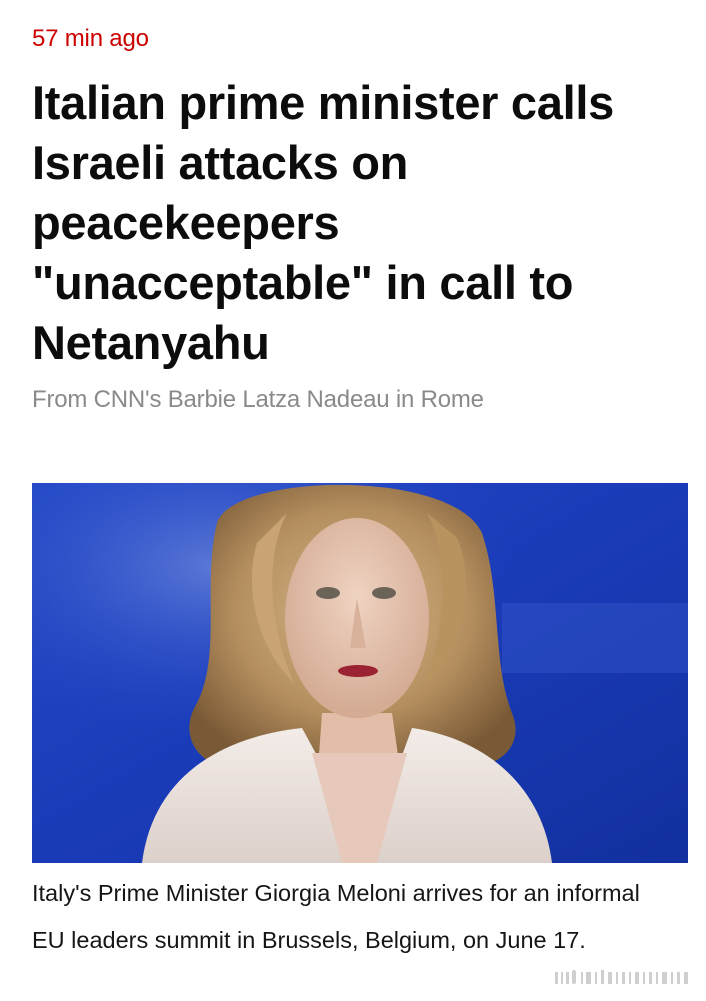 This screenshot has width=706, height=1001. What do you see at coordinates (258, 399) in the screenshot?
I see `article-byline: From CNN's Barbie Latza Nadeau in Rome` at bounding box center [258, 399].